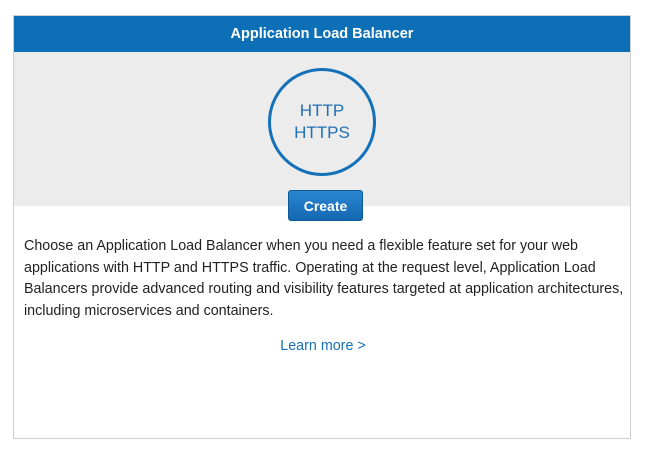 This screenshot has width=649, height=455. I want to click on create-button: Create, so click(325, 205).